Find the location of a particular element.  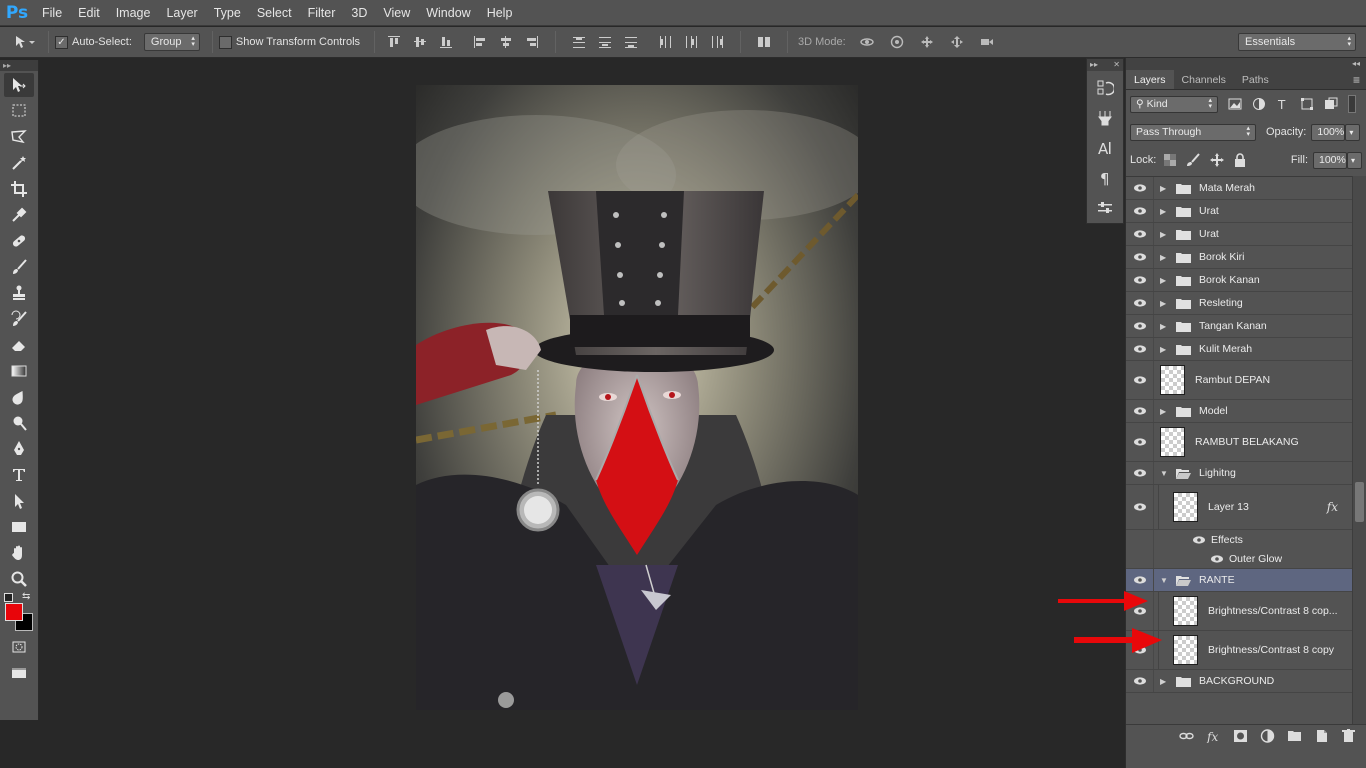

character-panel-button: A is located at coordinates (1105, 148).